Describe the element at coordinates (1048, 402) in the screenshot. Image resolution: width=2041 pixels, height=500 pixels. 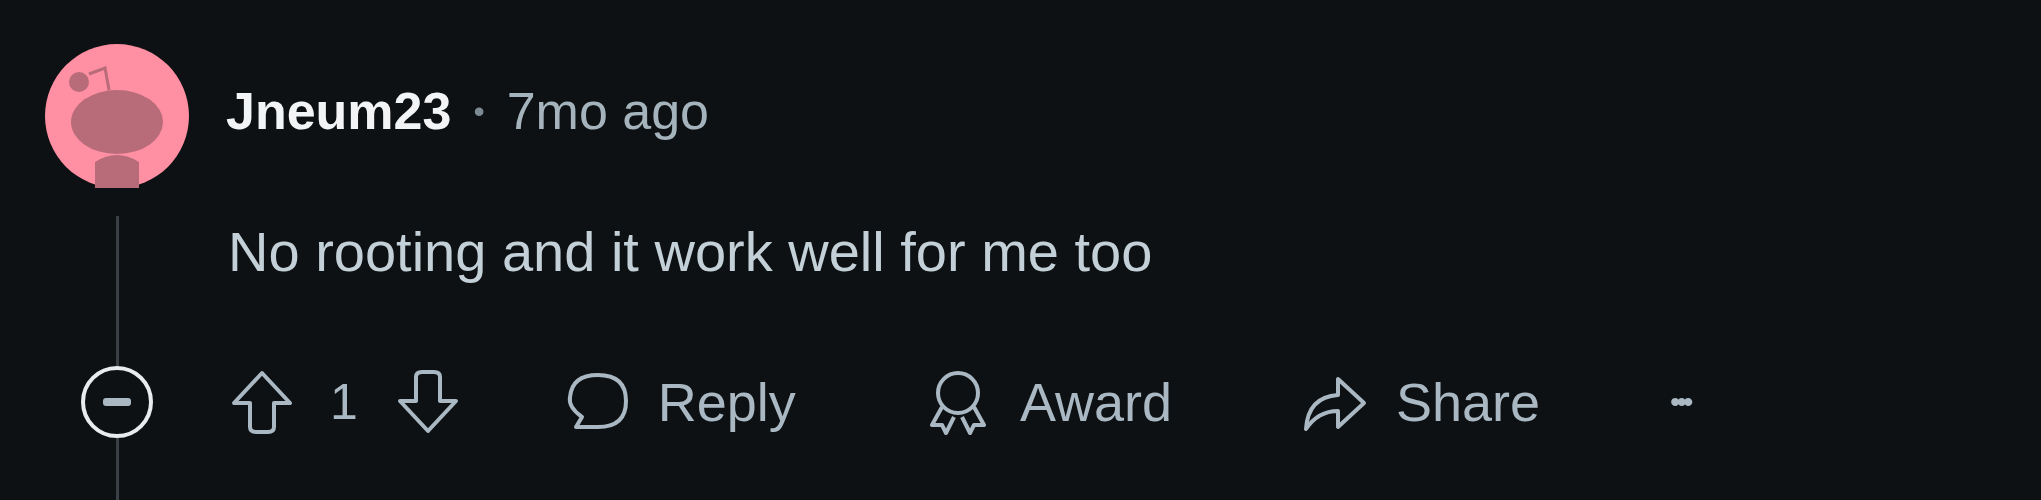
I see `award-button: Award` at that location.